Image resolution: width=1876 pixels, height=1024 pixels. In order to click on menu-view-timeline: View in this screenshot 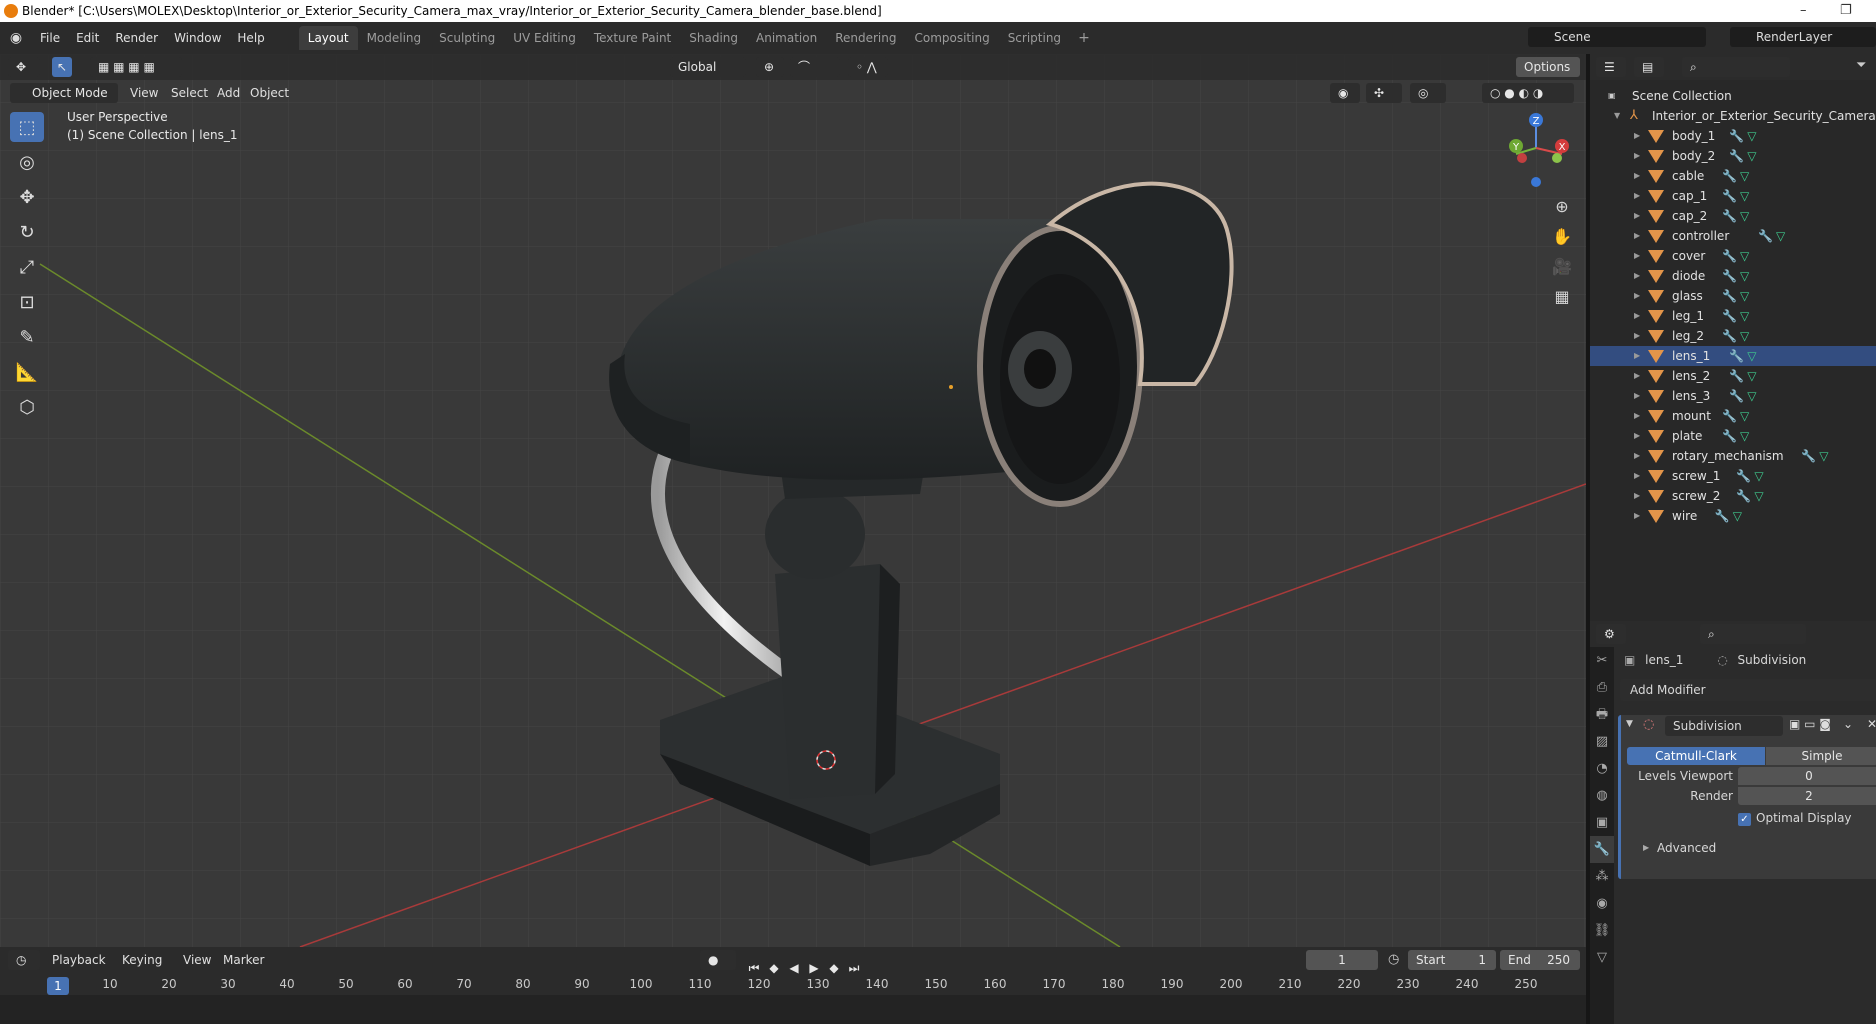, I will do `click(197, 960)`.